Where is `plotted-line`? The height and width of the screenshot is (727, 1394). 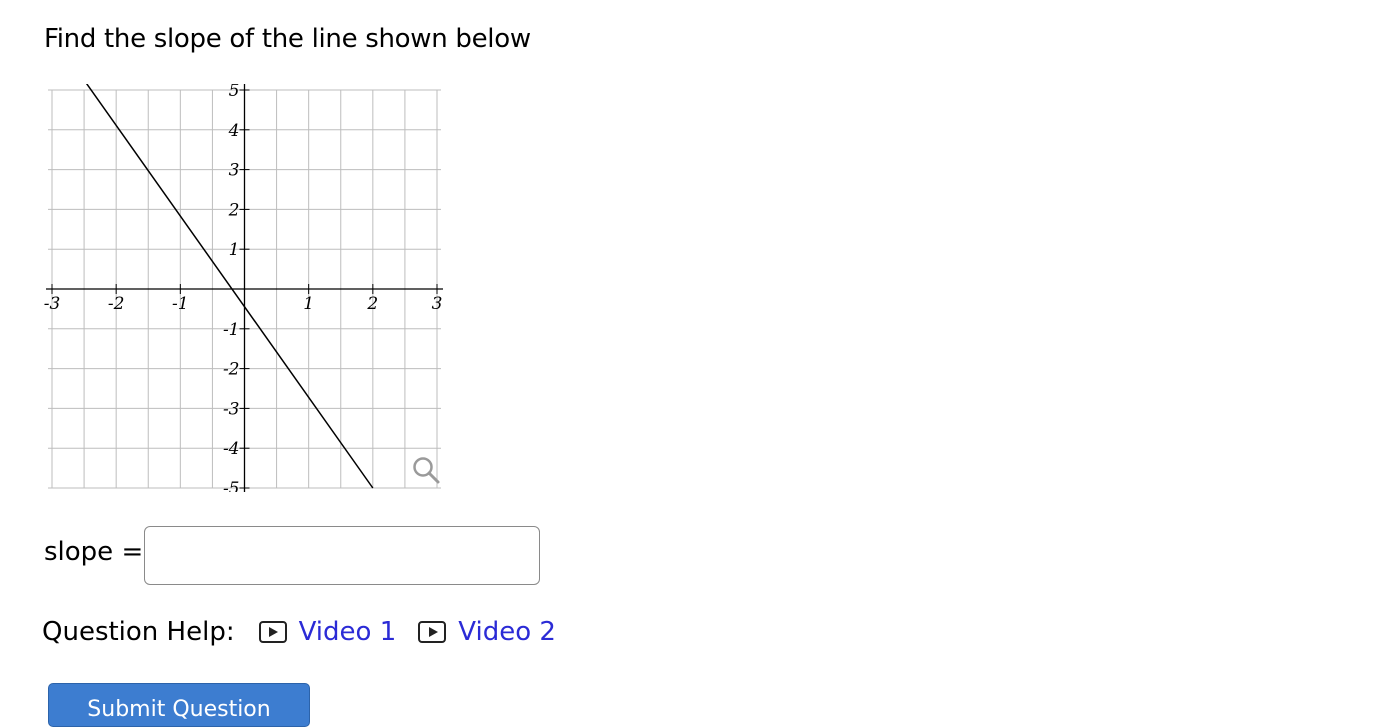 plotted-line is located at coordinates (229, 286).